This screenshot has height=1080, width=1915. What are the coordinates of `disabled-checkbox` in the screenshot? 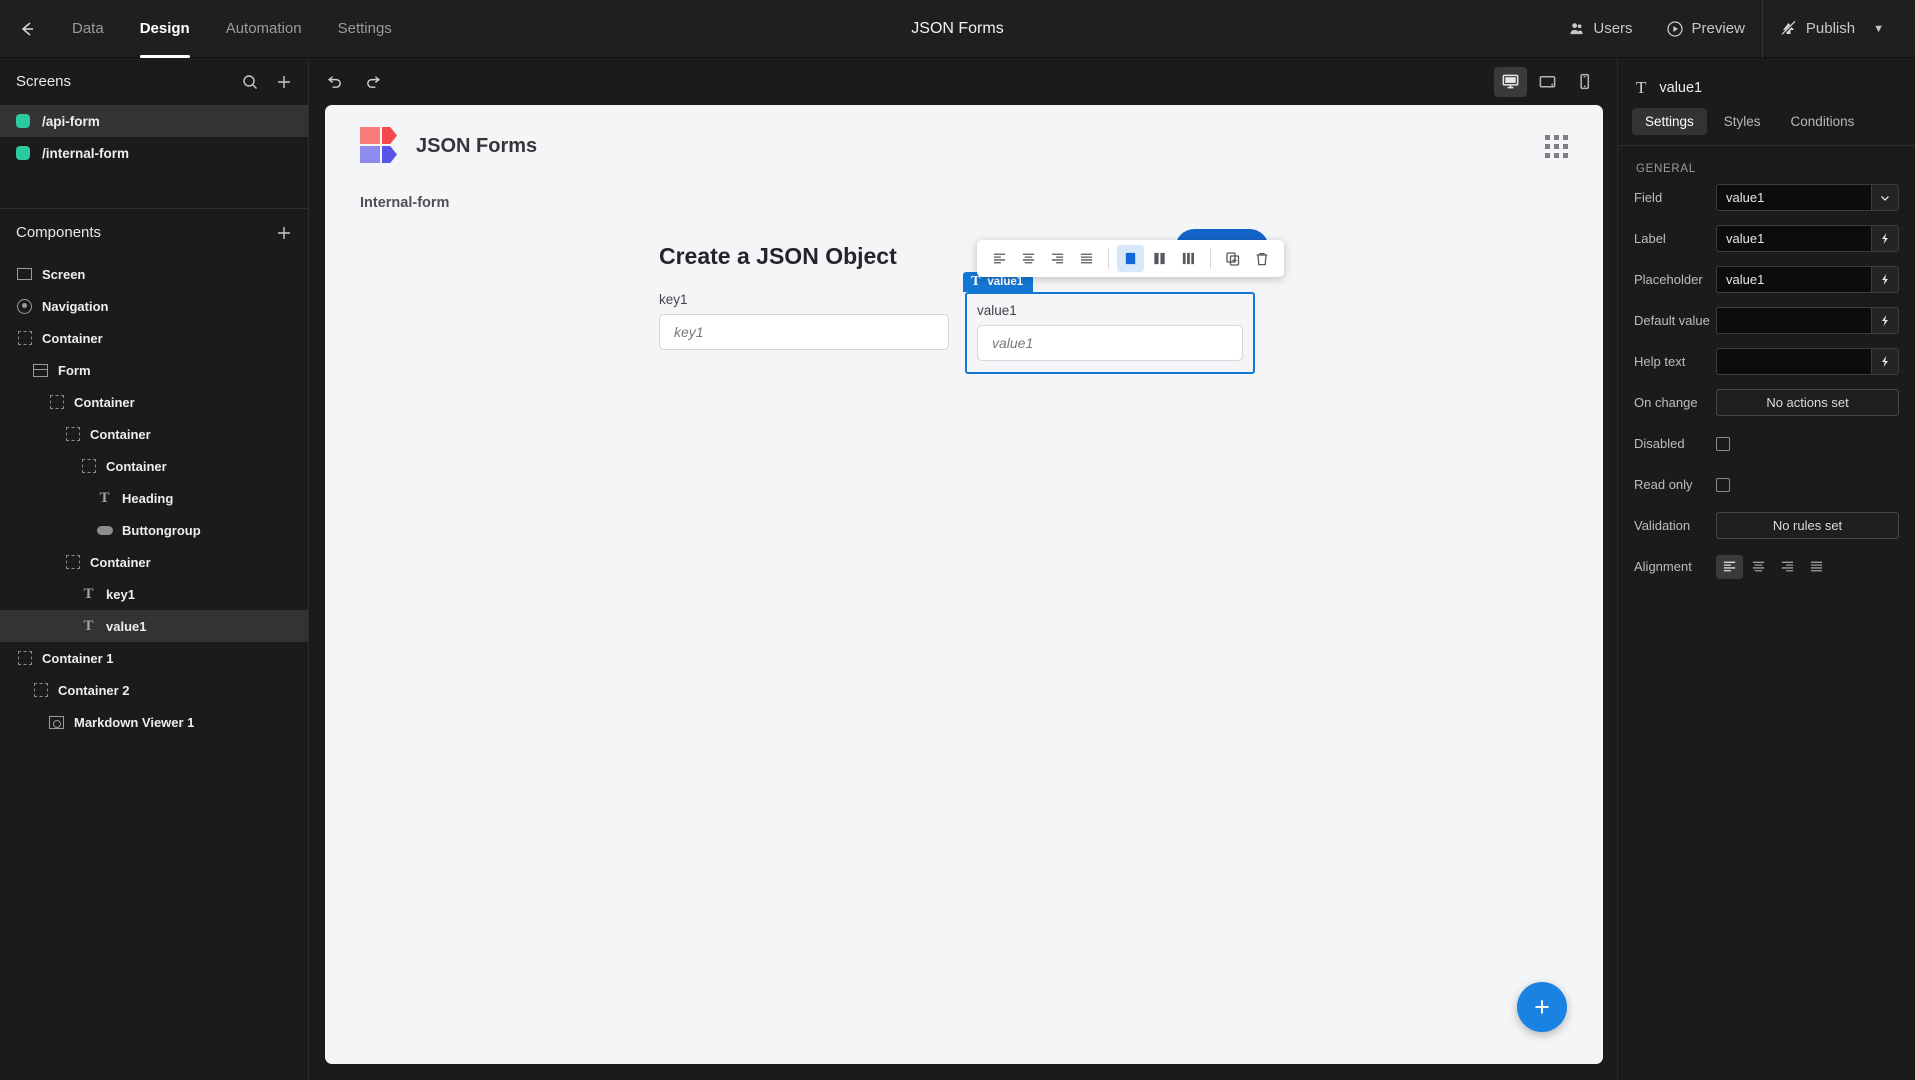 It's located at (1723, 443).